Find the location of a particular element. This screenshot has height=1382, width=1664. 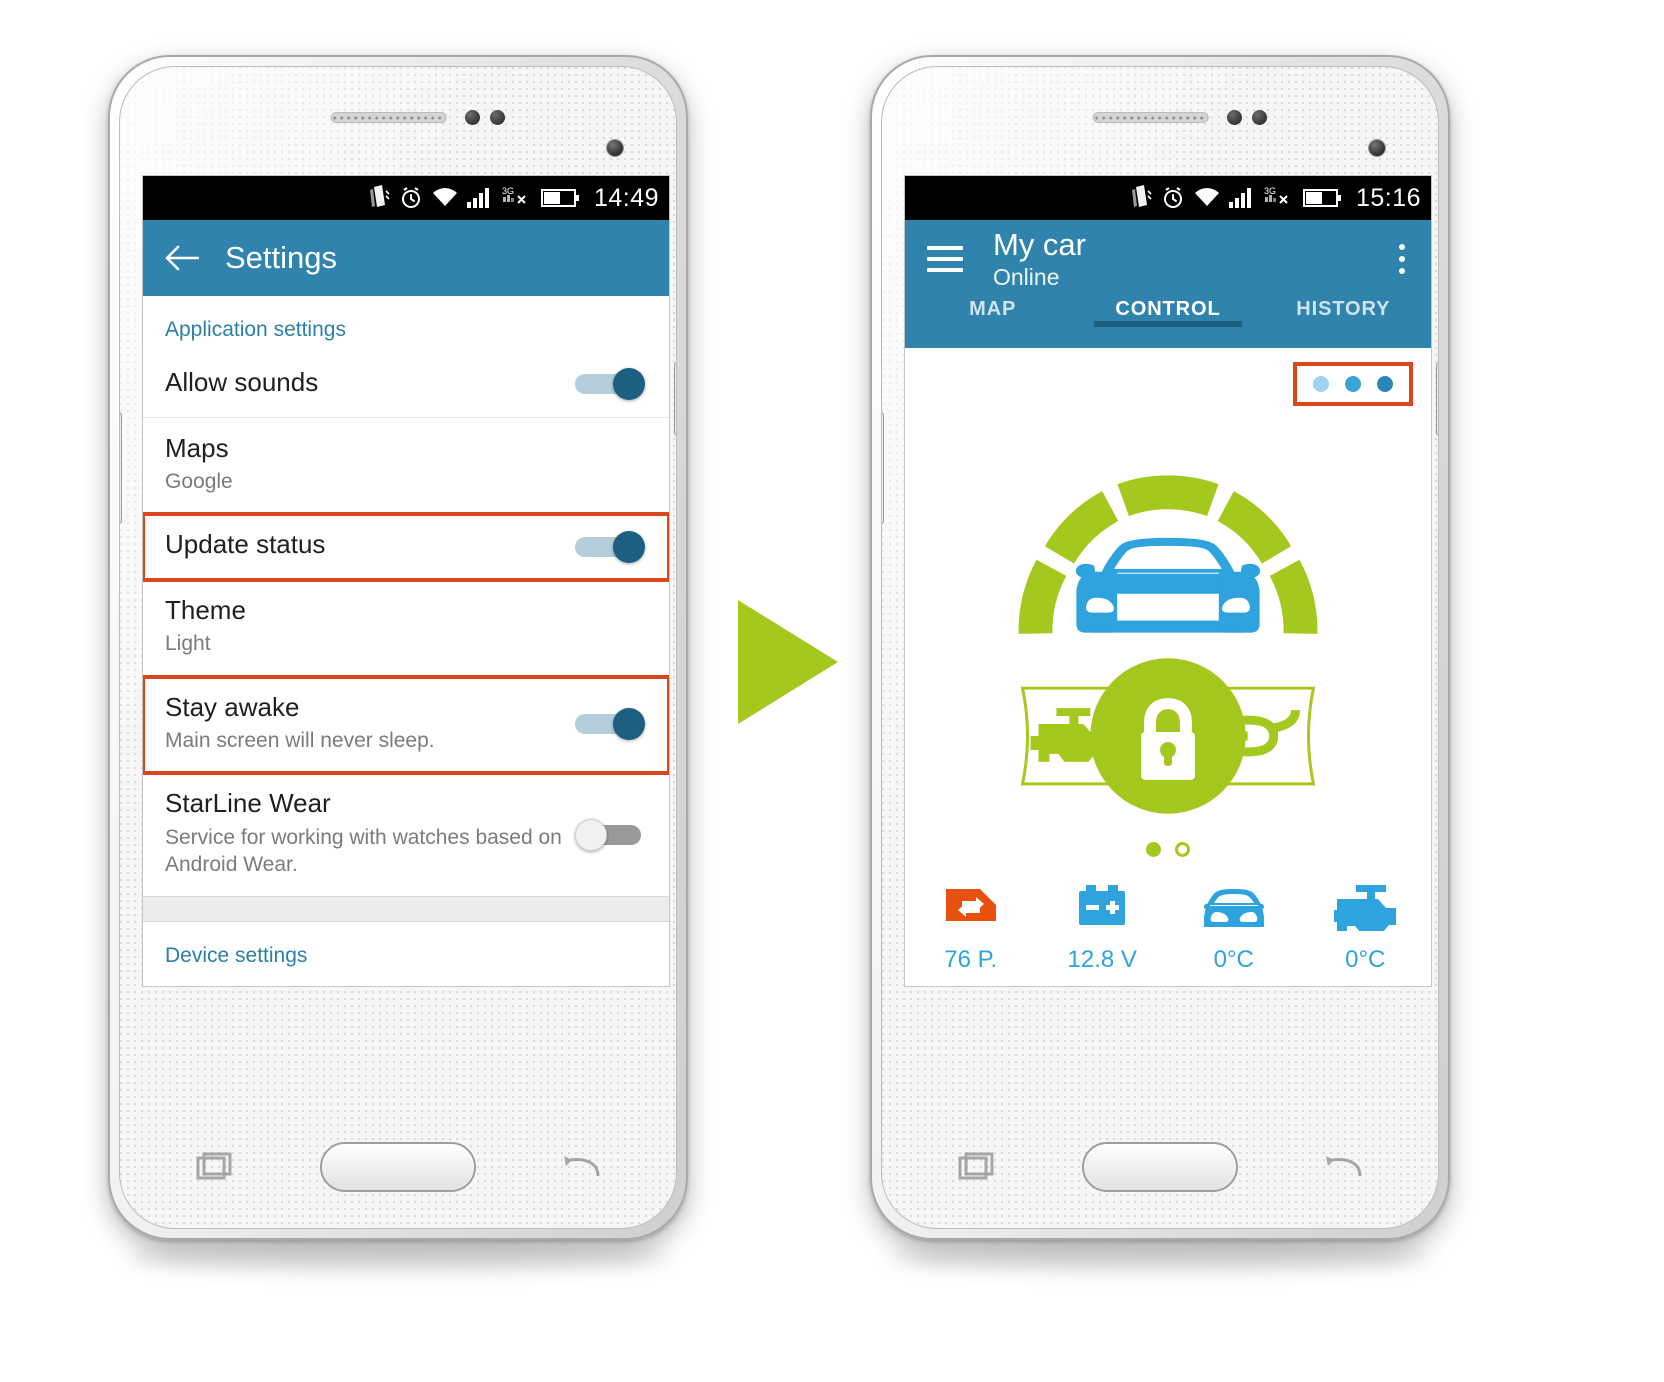

light-sensor-icon is located at coordinates (497, 117).